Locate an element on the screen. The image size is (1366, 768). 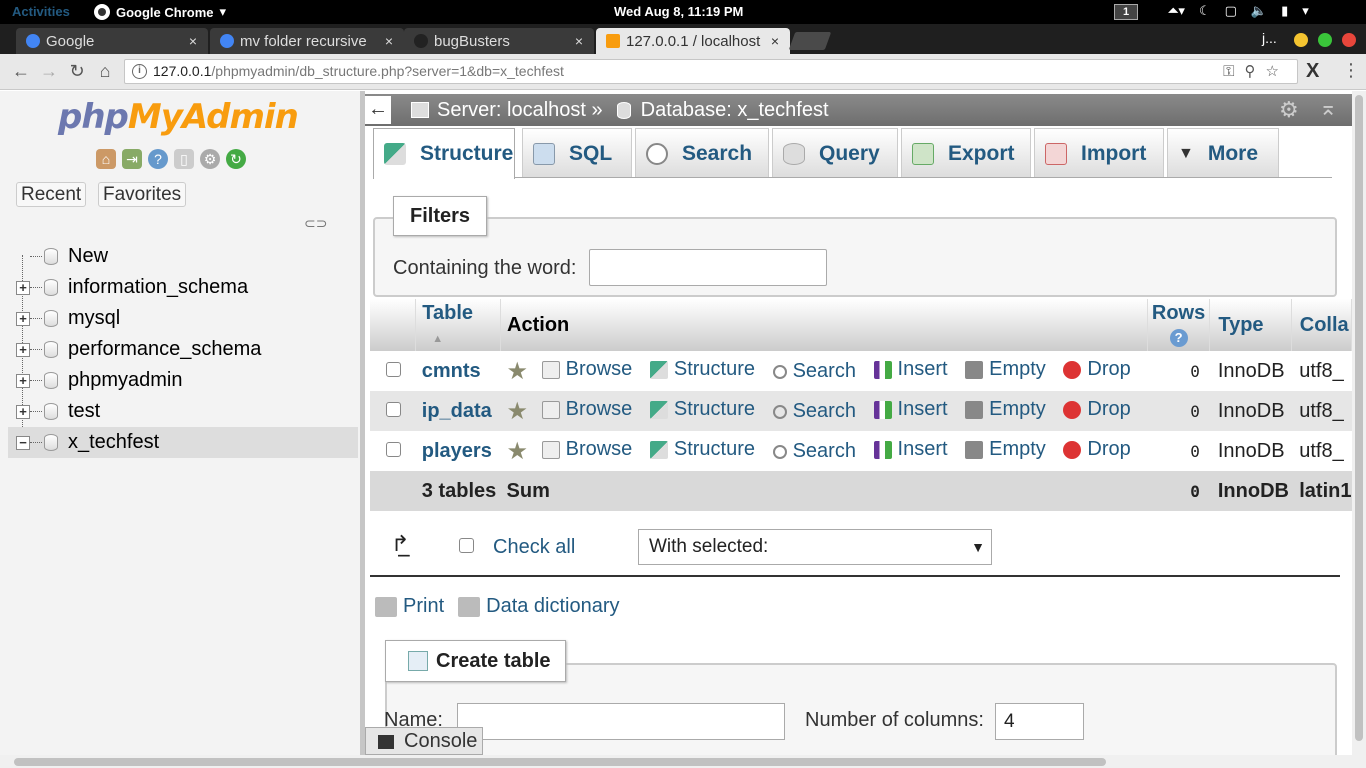
omnibox-actions: ⚿⚲☆ is located at coordinates (1256, 71).